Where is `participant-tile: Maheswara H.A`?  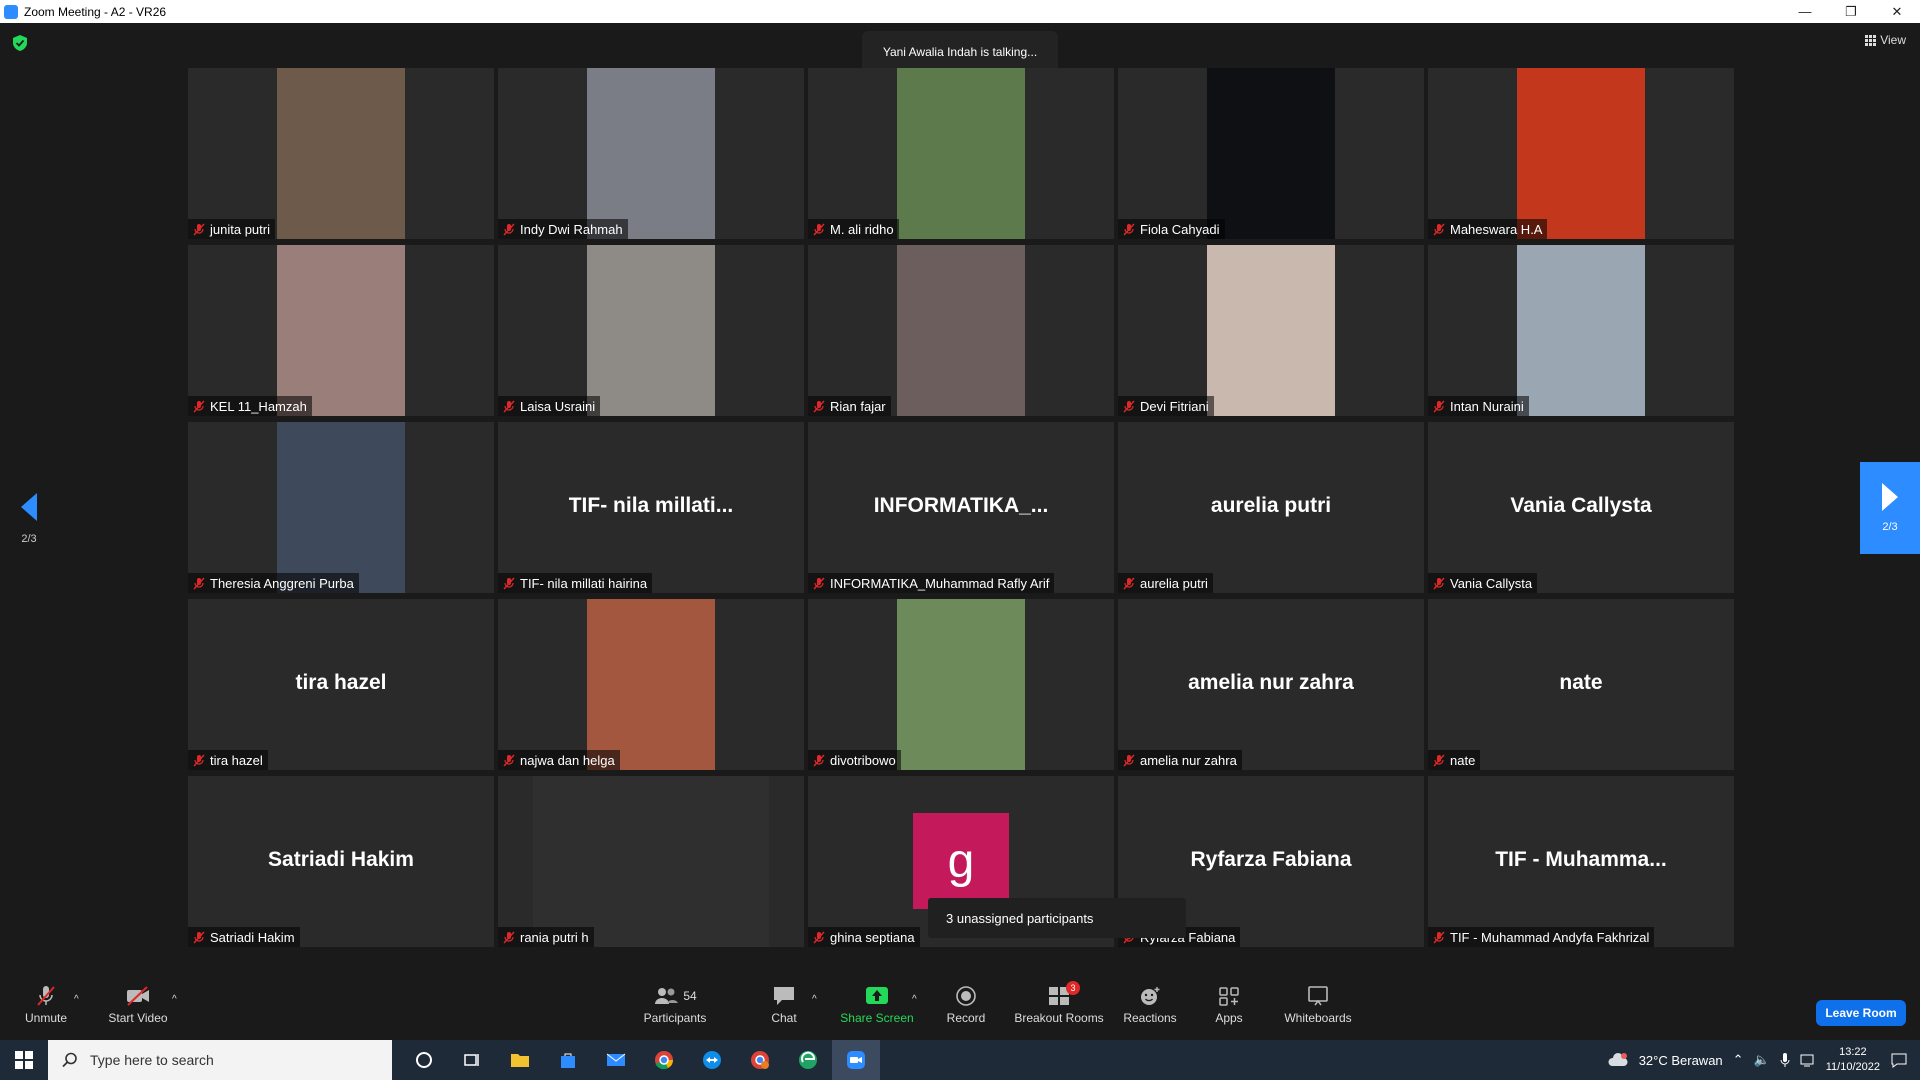
participant-tile: Maheswara H.A is located at coordinates (1581, 153).